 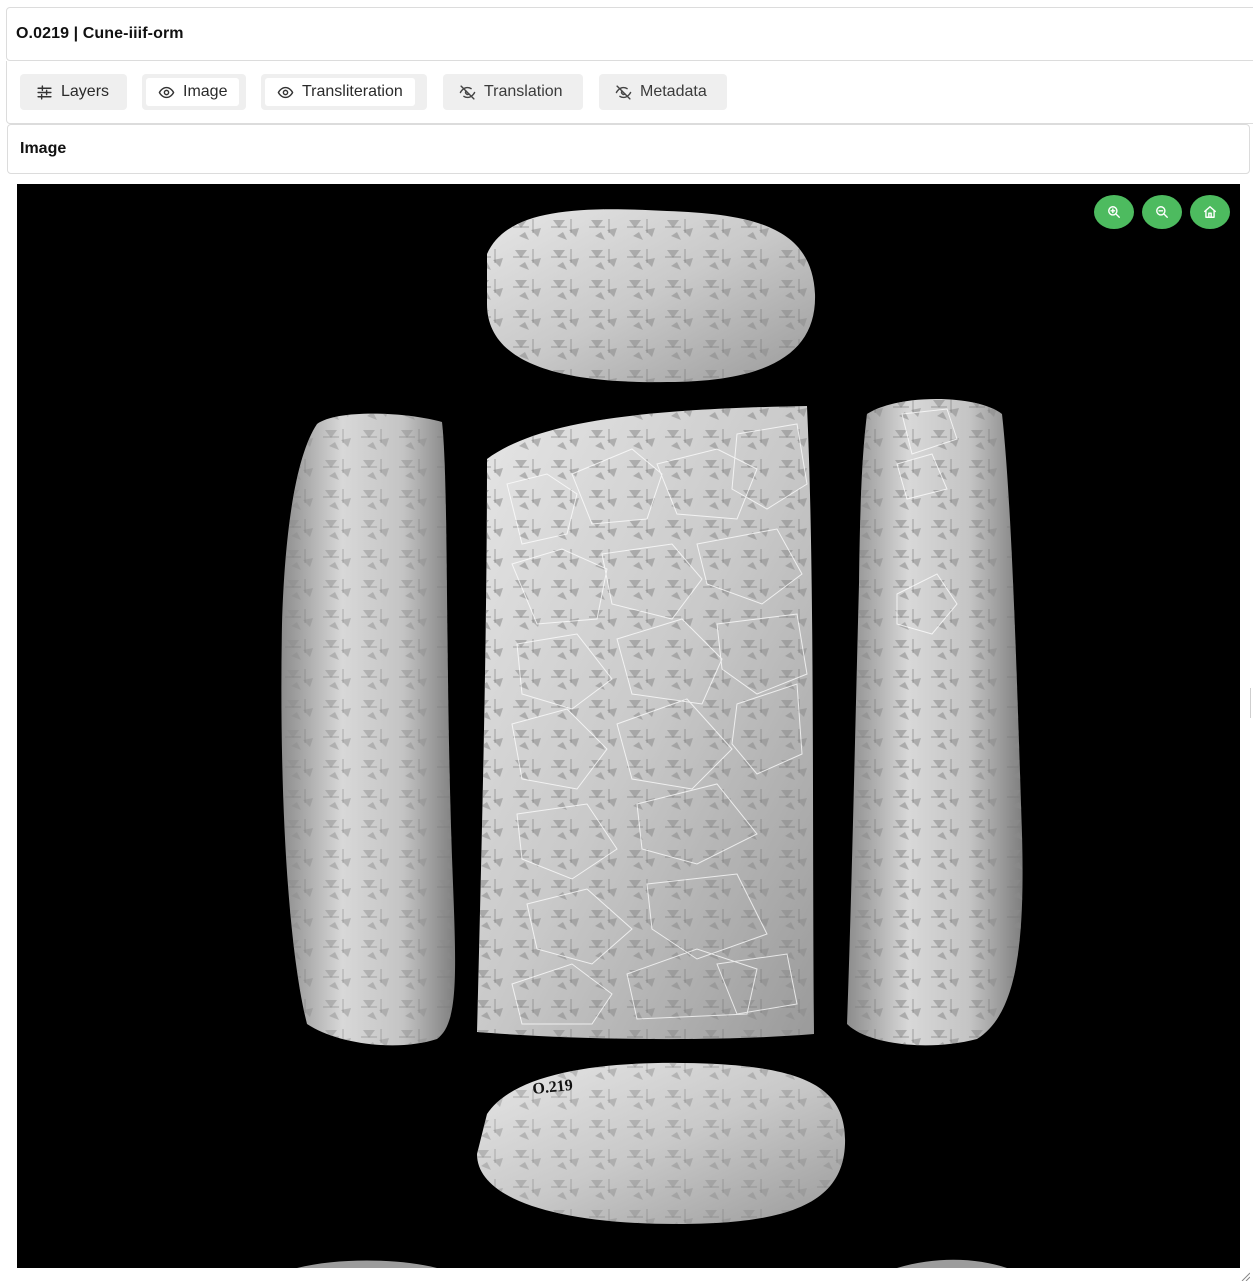 I want to click on home-icon, so click(x=1210, y=212).